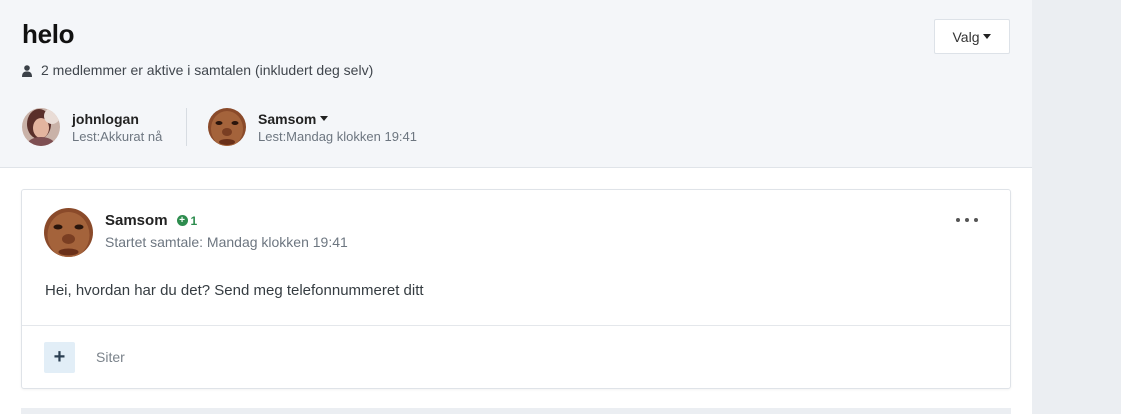  I want to click on participant-name: johnlogan, so click(117, 119).